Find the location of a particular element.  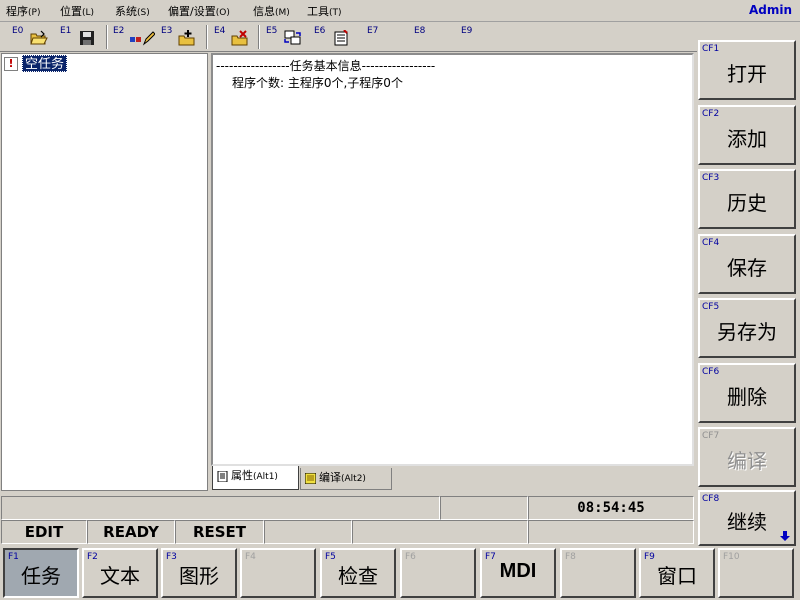

tab-compile-shortcut: (Alt2) is located at coordinates (353, 479).